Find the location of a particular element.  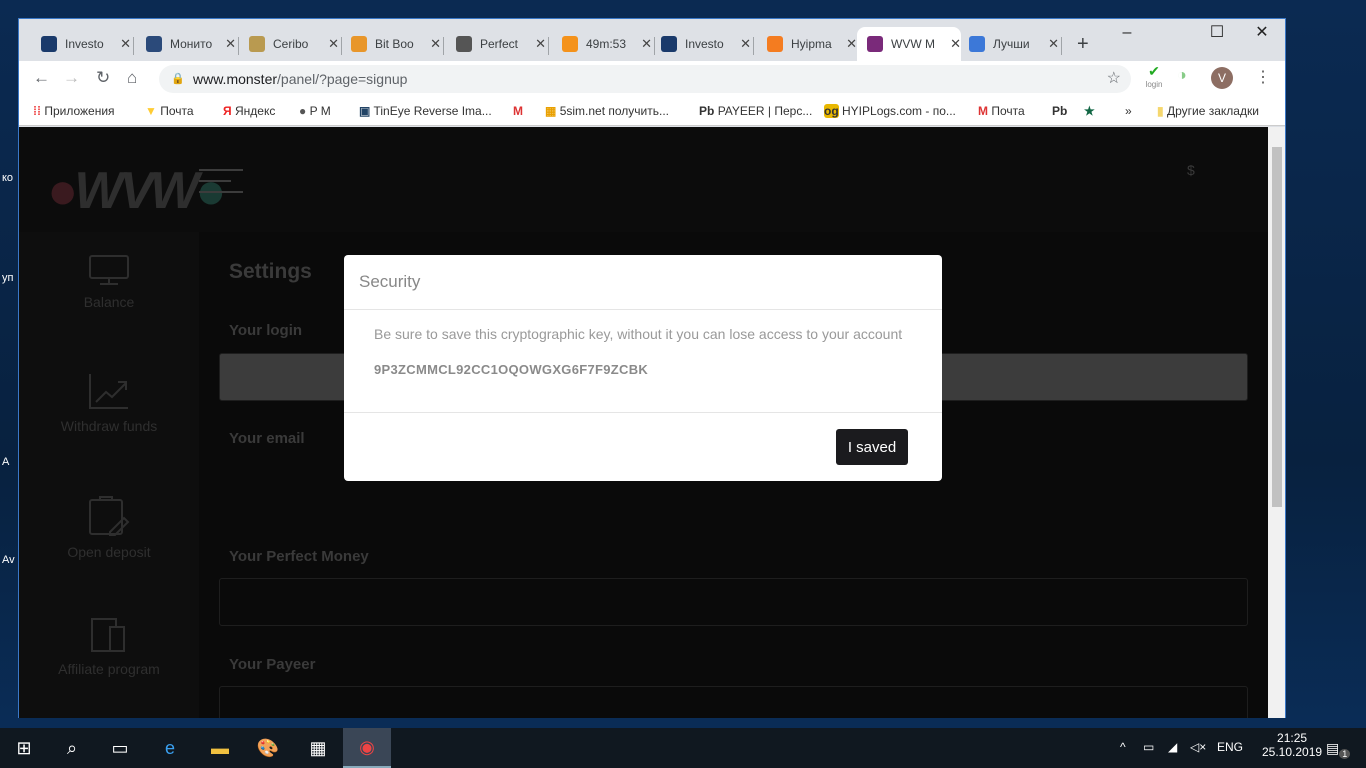

tab: Монито ✕ is located at coordinates (186, 44).